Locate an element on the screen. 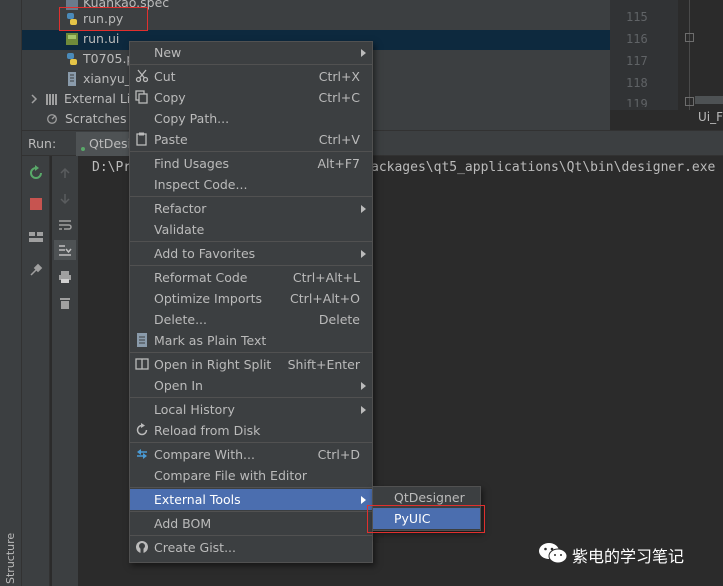 The height and width of the screenshot is (586, 723). copy-icon is located at coordinates (141, 97).